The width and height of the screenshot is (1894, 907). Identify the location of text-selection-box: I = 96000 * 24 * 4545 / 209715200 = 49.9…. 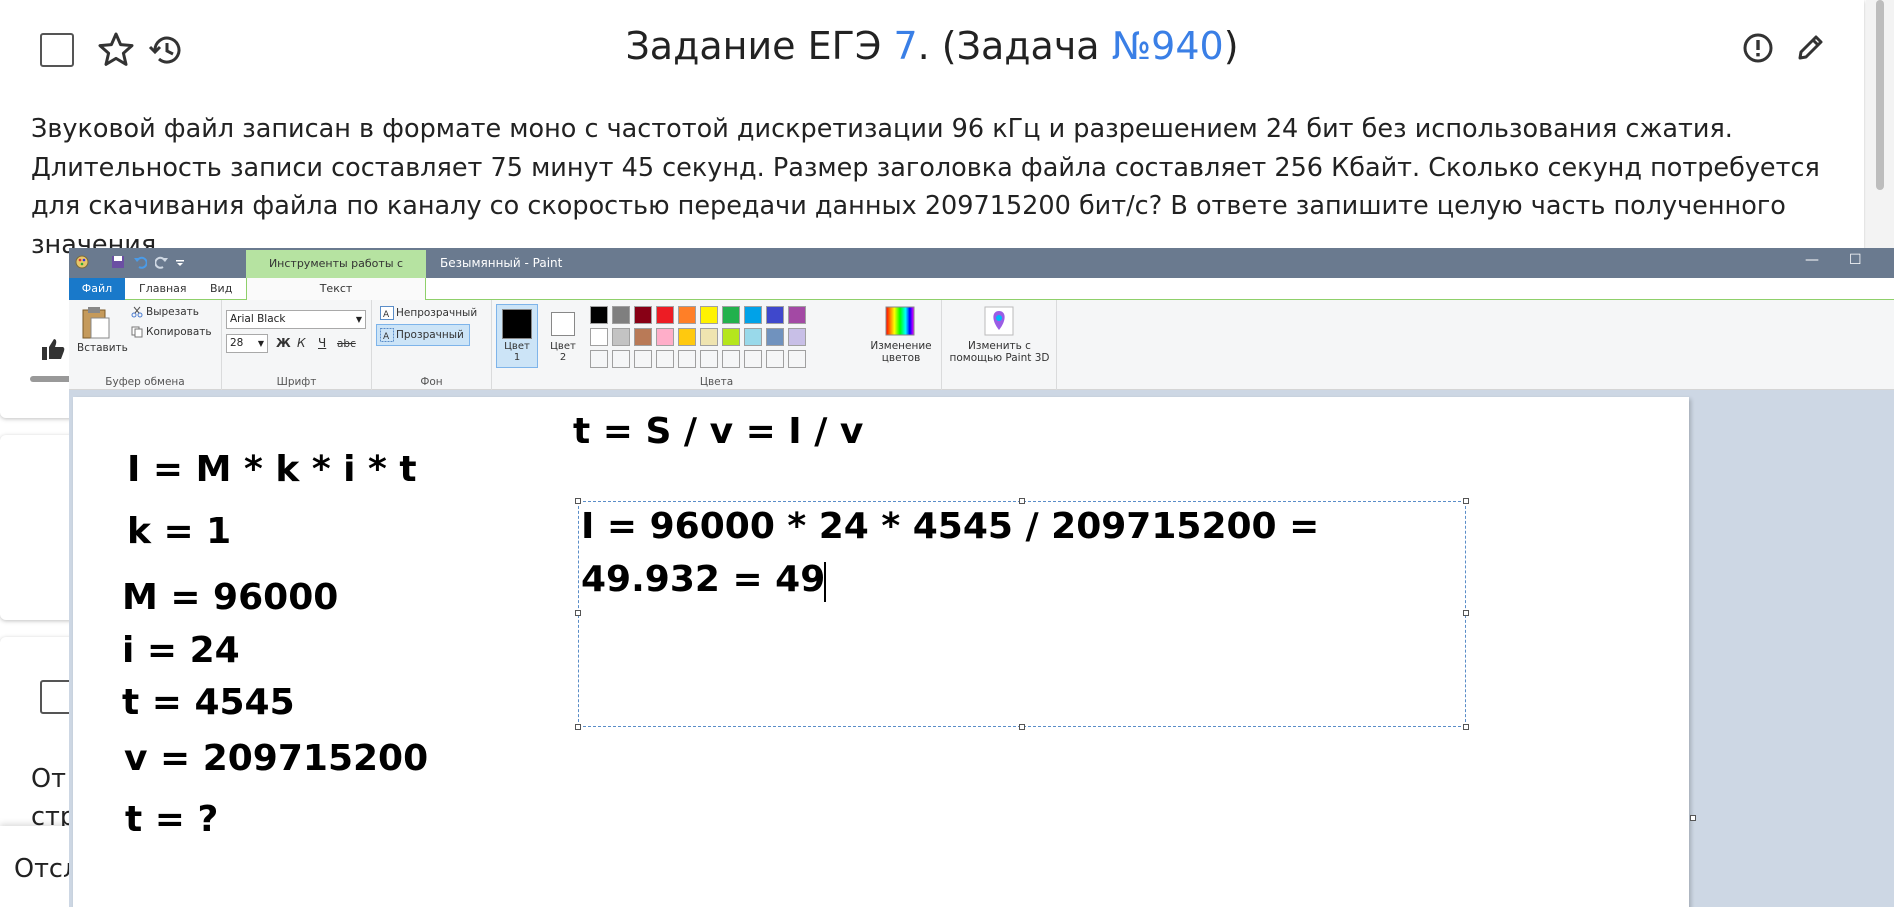
(1022, 614).